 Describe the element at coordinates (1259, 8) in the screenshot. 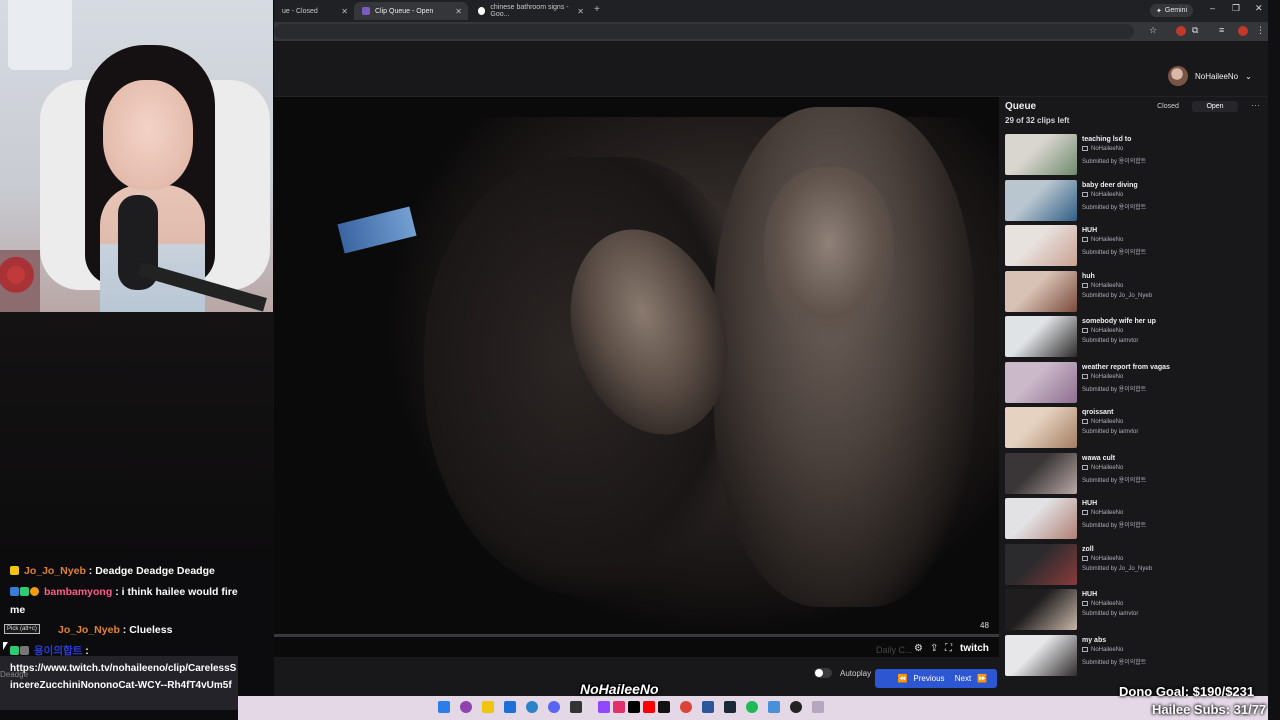

I see `close-window-button: ✕` at that location.